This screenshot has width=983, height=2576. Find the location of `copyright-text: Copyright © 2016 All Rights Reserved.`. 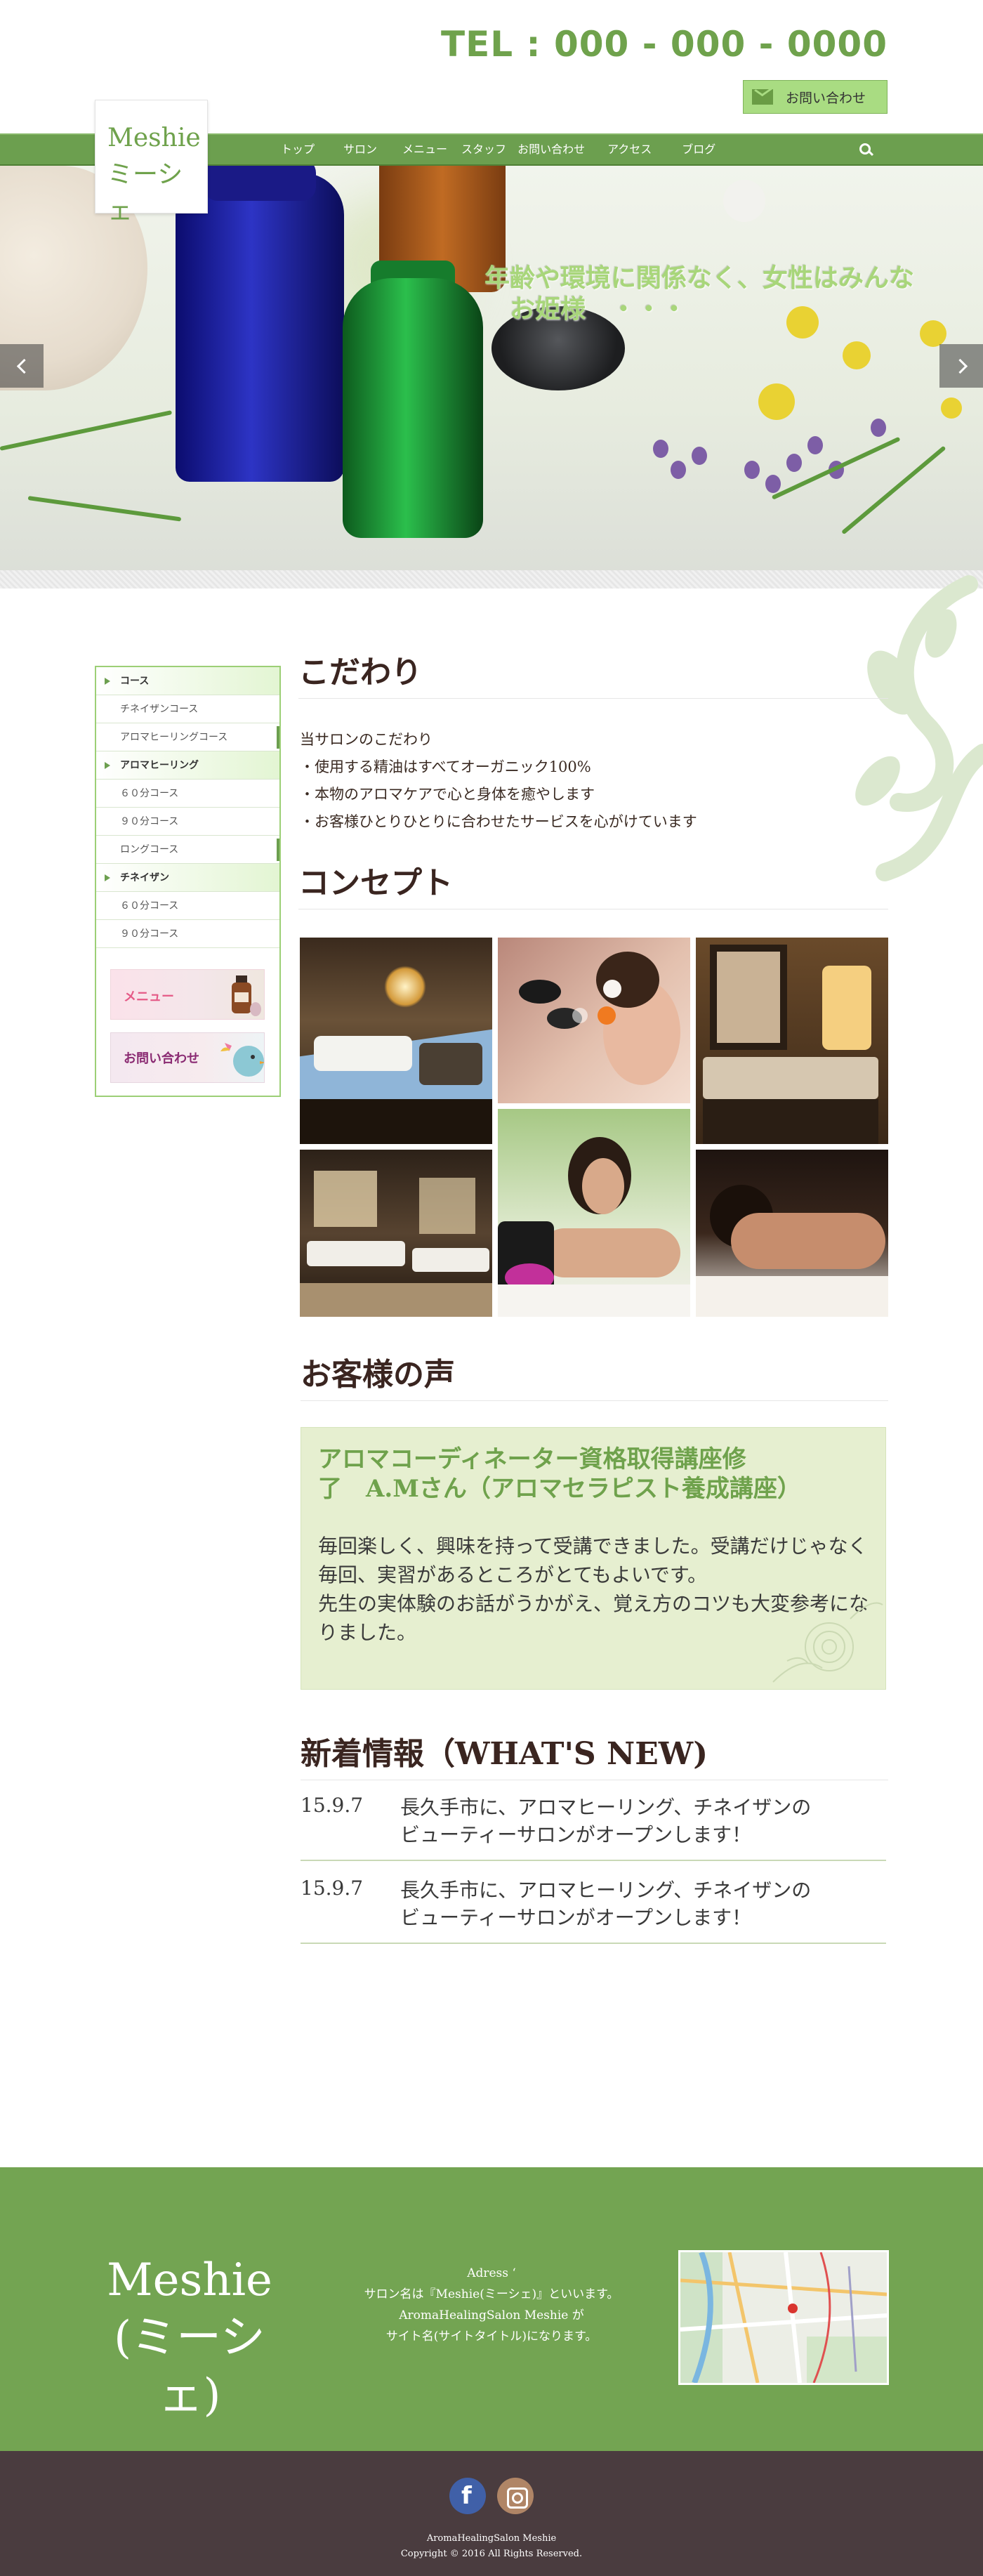

copyright-text: Copyright © 2016 All Rights Reserved. is located at coordinates (491, 2554).